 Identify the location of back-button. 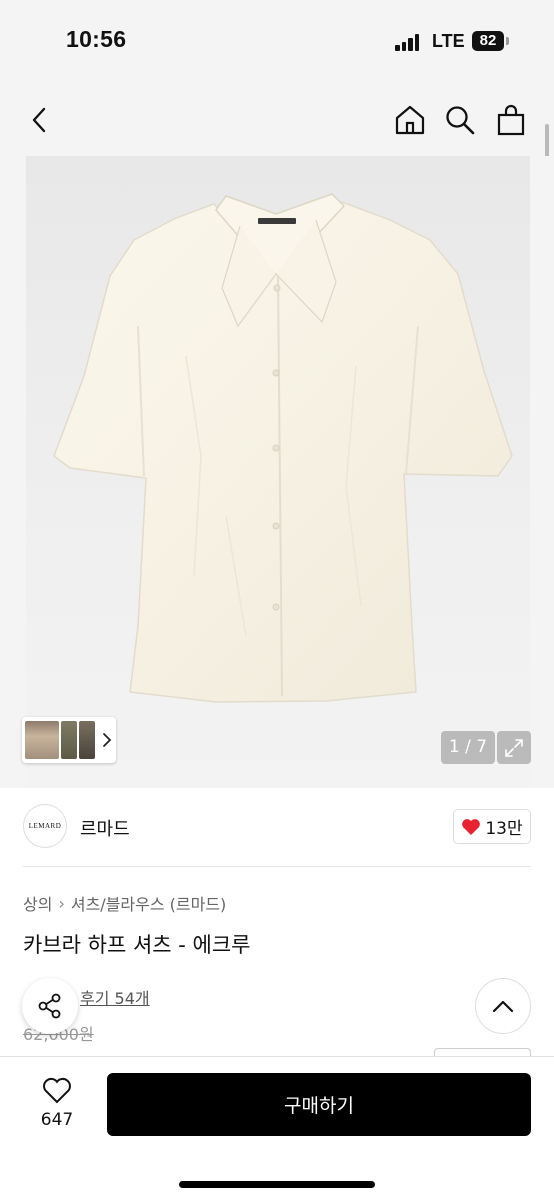
(40, 120).